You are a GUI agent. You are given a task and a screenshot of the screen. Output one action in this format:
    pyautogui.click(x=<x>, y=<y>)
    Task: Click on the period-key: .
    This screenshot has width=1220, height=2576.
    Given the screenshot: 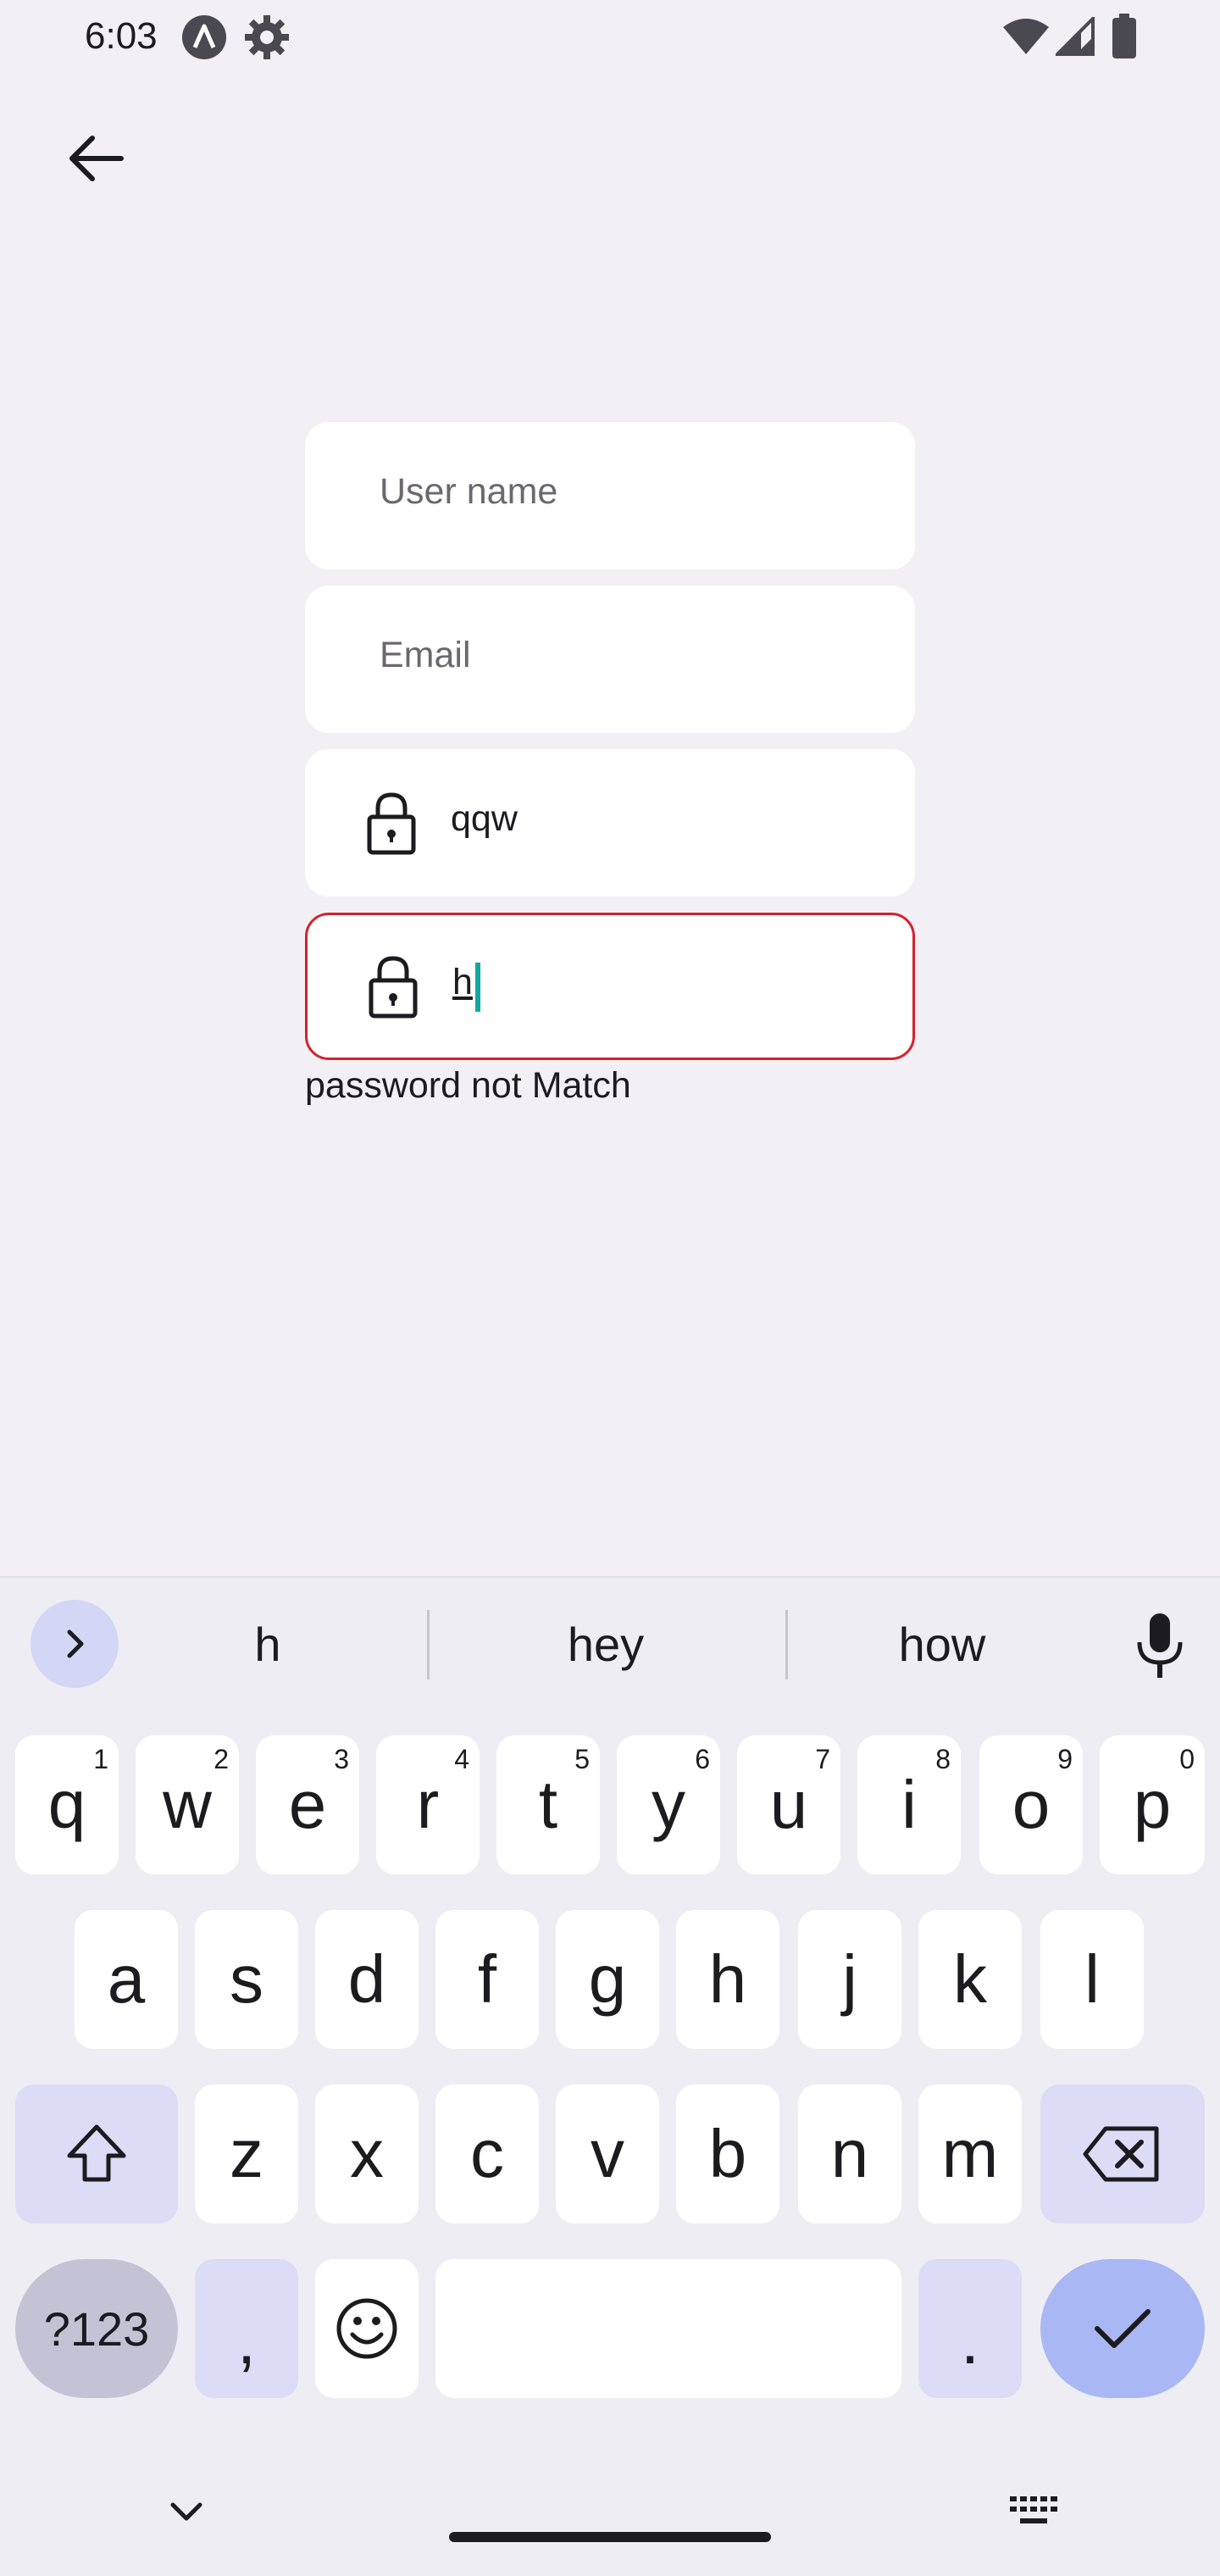 What is the action you would take?
    pyautogui.click(x=970, y=2328)
    